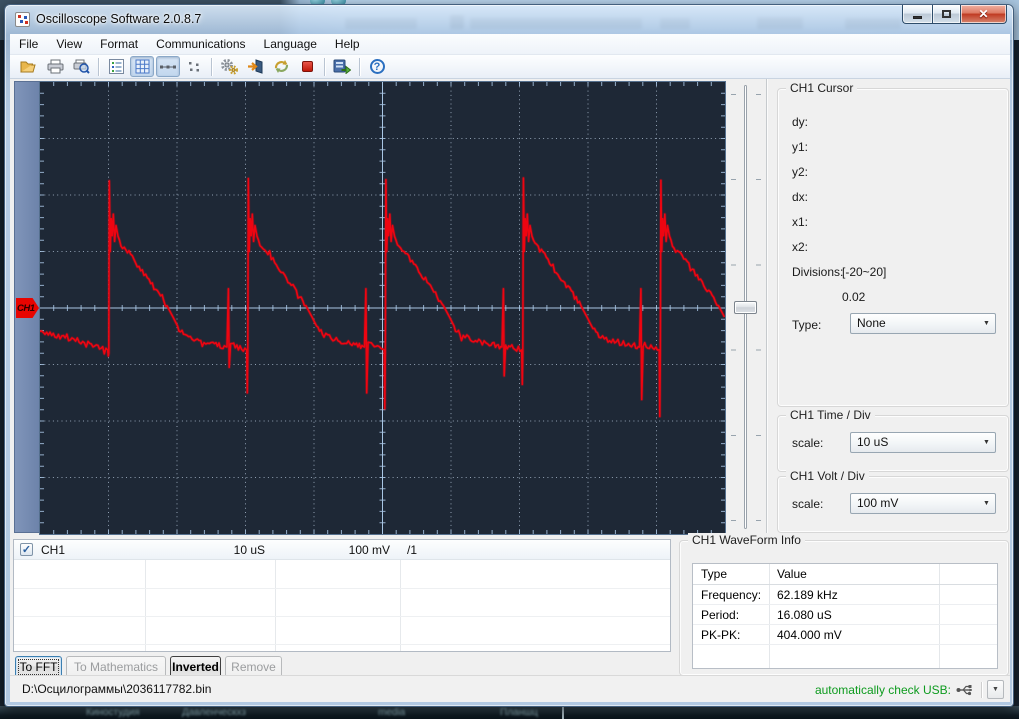 Image resolution: width=1019 pixels, height=719 pixels. What do you see at coordinates (882, 689) in the screenshot?
I see `usb-check-label: automatically check USB:` at bounding box center [882, 689].